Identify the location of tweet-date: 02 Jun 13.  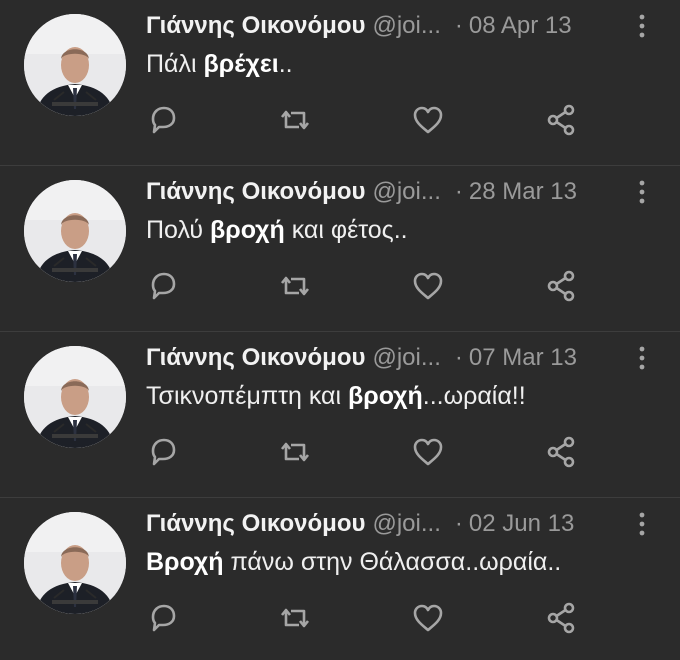
(521, 524).